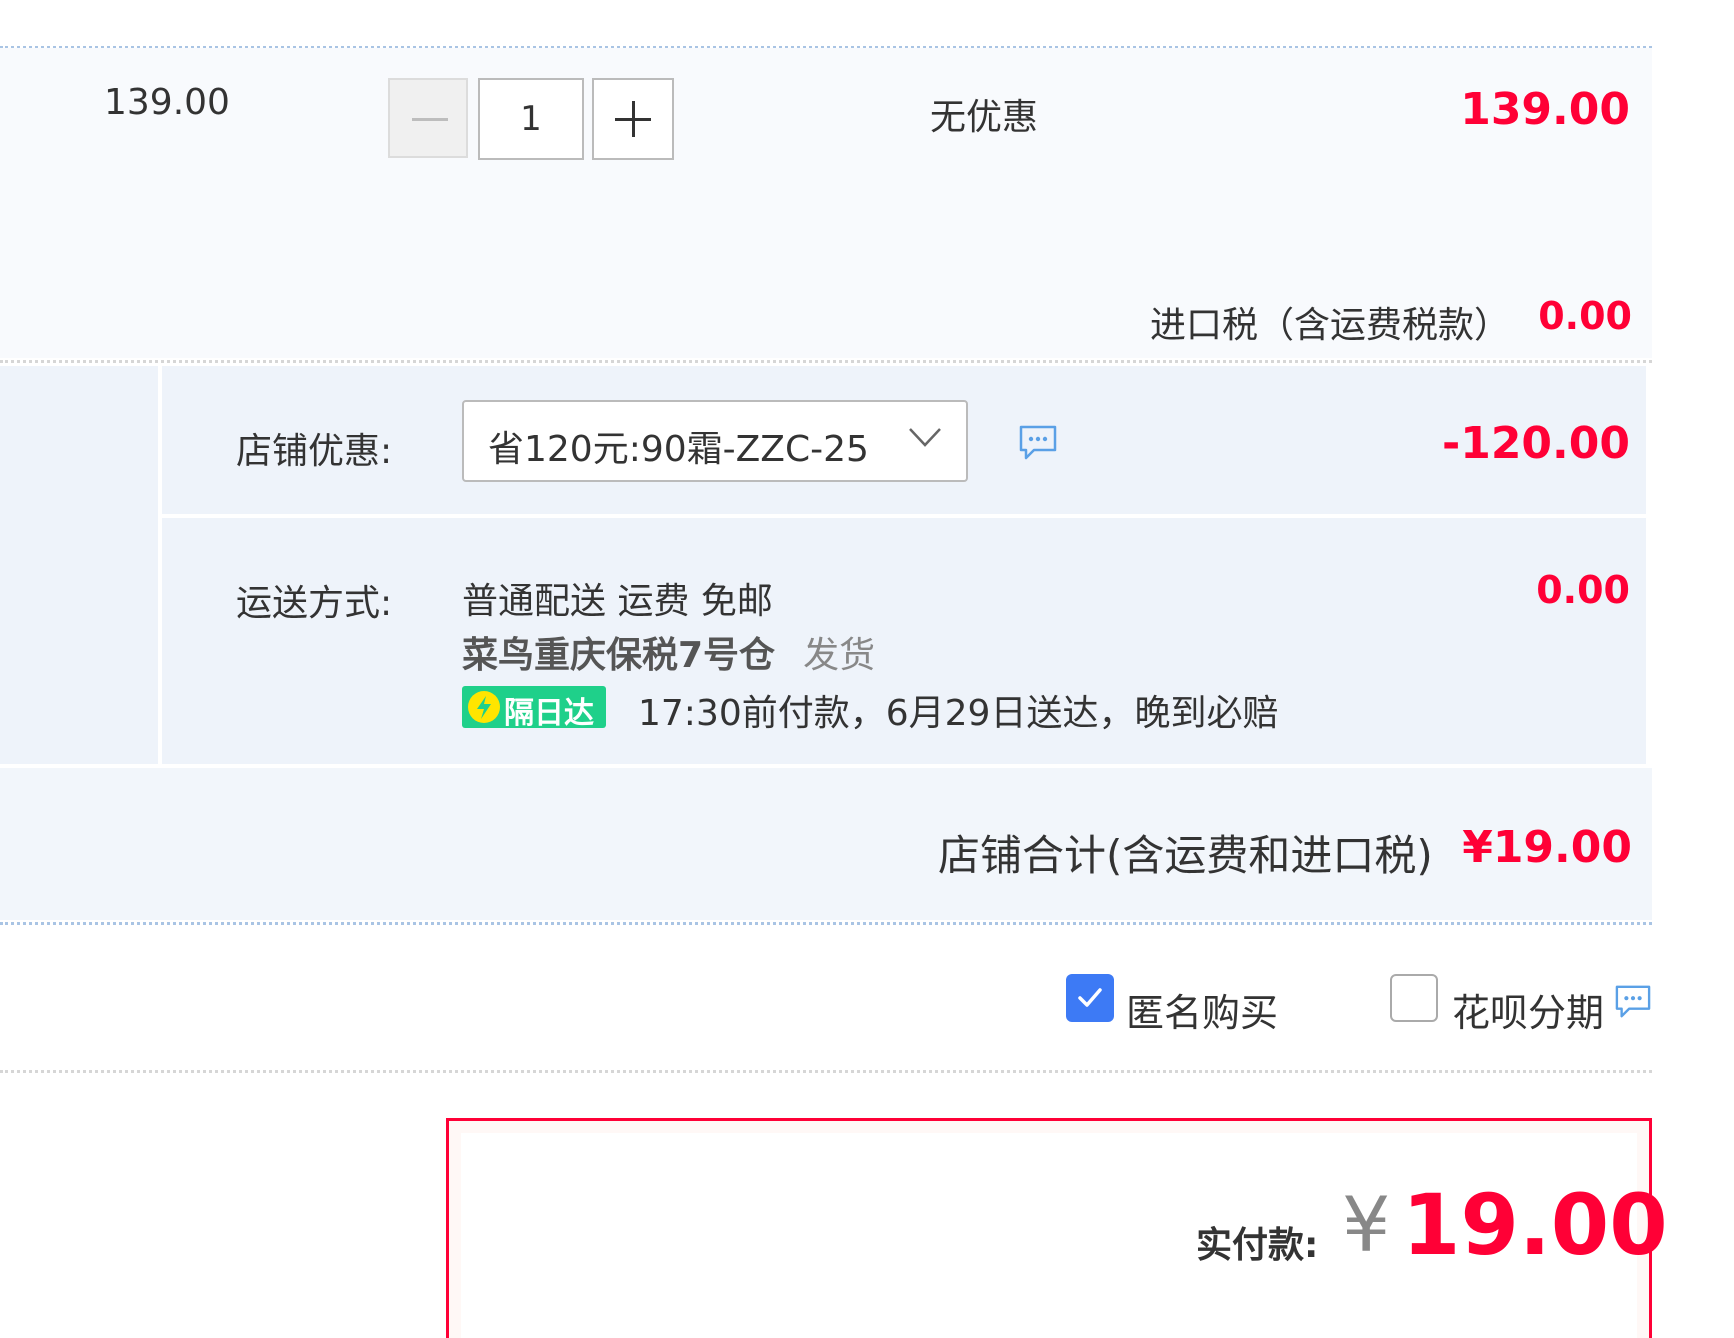  Describe the element at coordinates (826, 923) in the screenshot. I see `store-bottom-divider` at that location.